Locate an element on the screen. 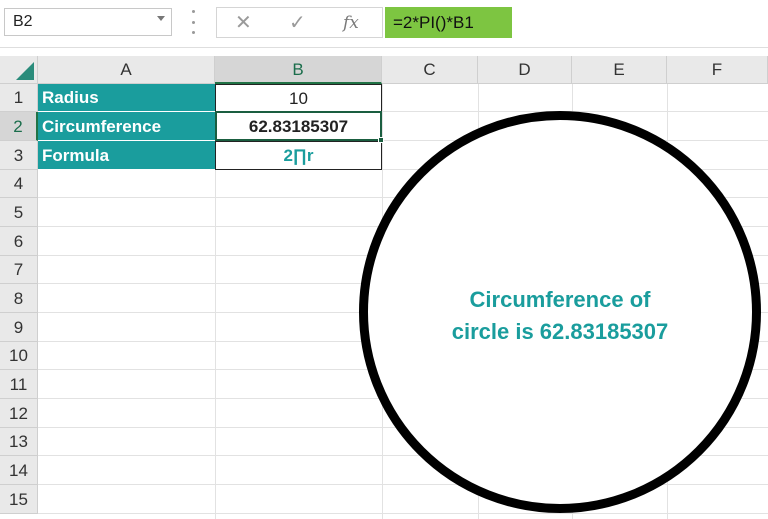  cell-b3: 2∏r is located at coordinates (298, 155).